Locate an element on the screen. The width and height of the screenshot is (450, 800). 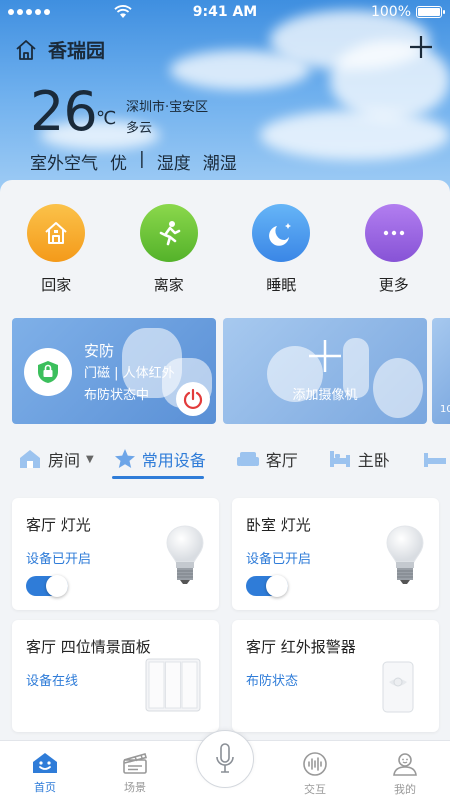
tab-more-rooms is located at coordinates (434, 459).